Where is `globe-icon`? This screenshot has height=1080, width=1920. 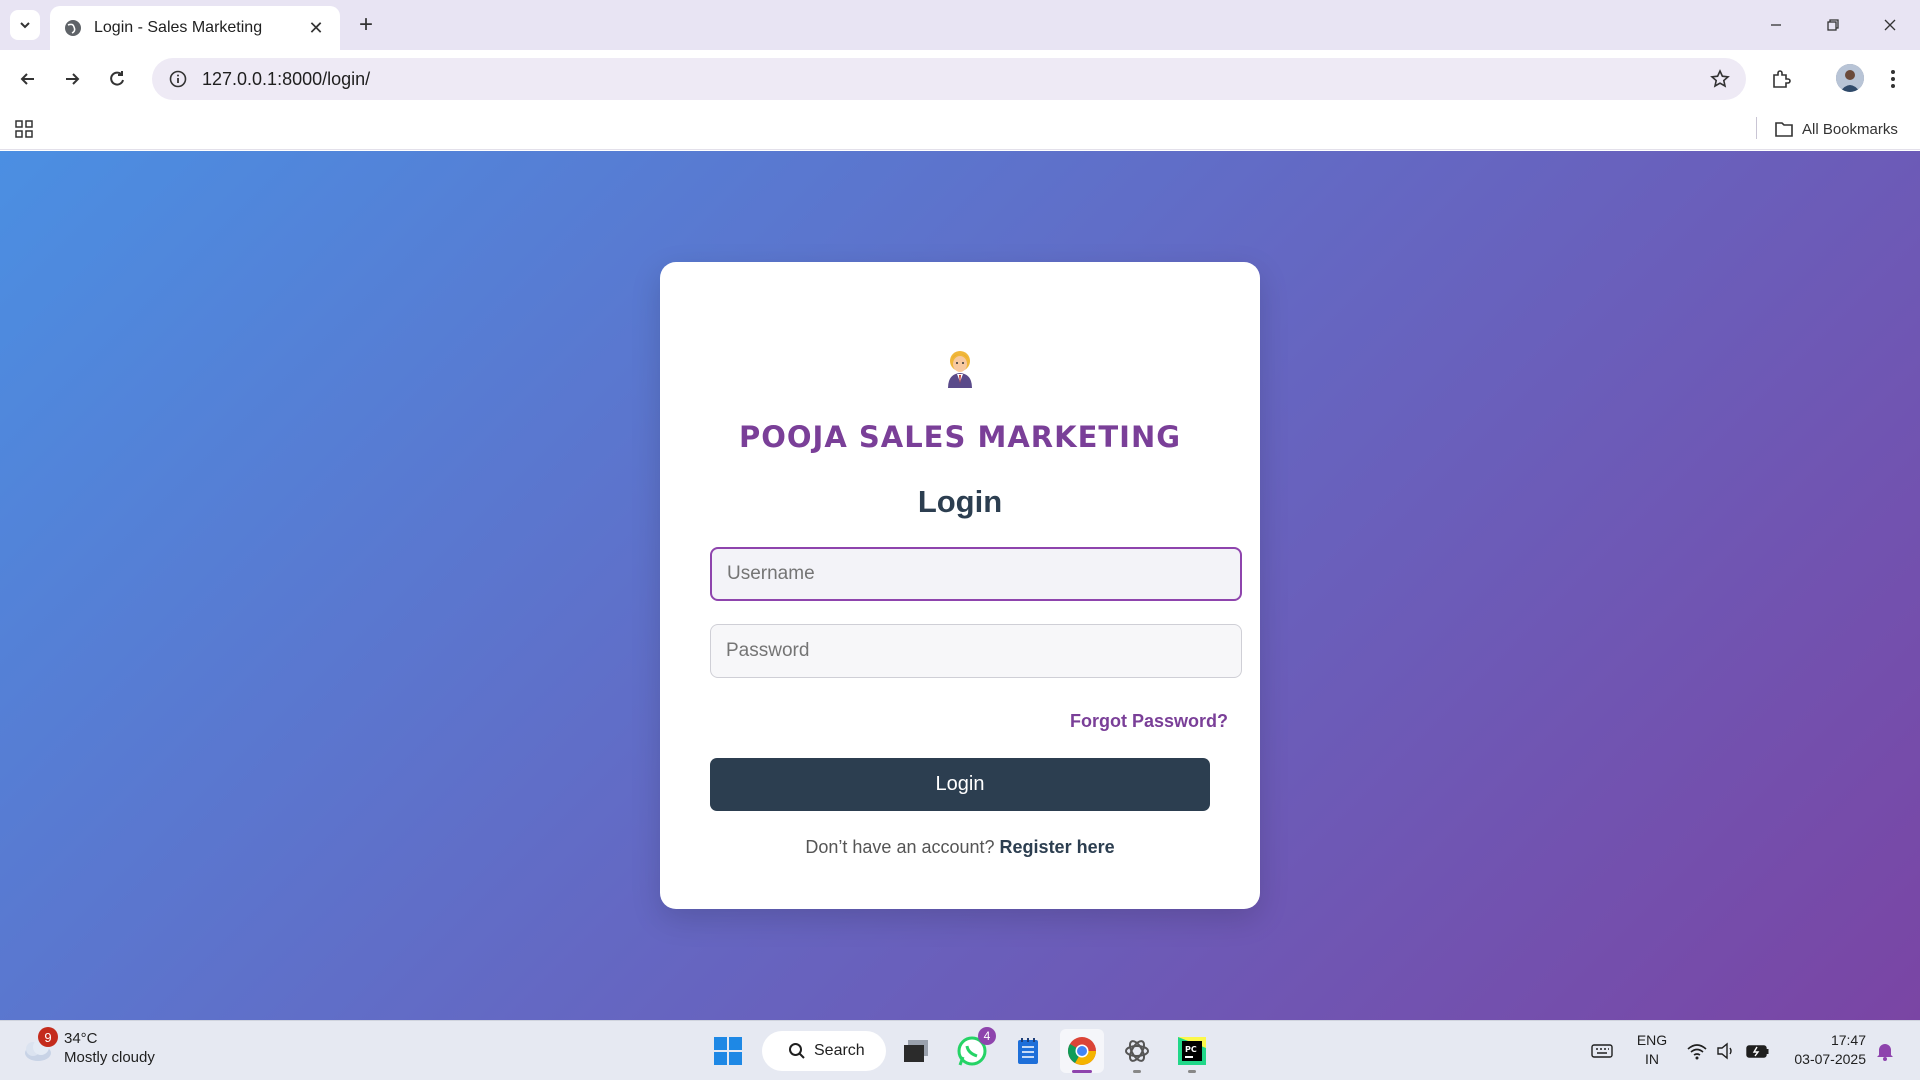 globe-icon is located at coordinates (73, 28).